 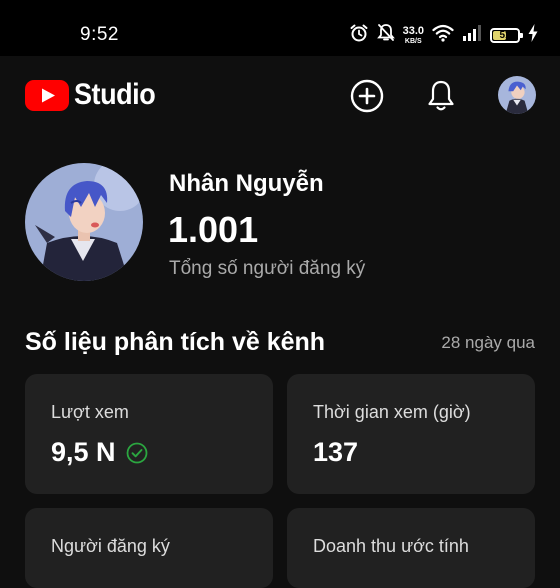 I want to click on watch-time-card: Thời gian xem (giờ) 137, so click(x=411, y=434).